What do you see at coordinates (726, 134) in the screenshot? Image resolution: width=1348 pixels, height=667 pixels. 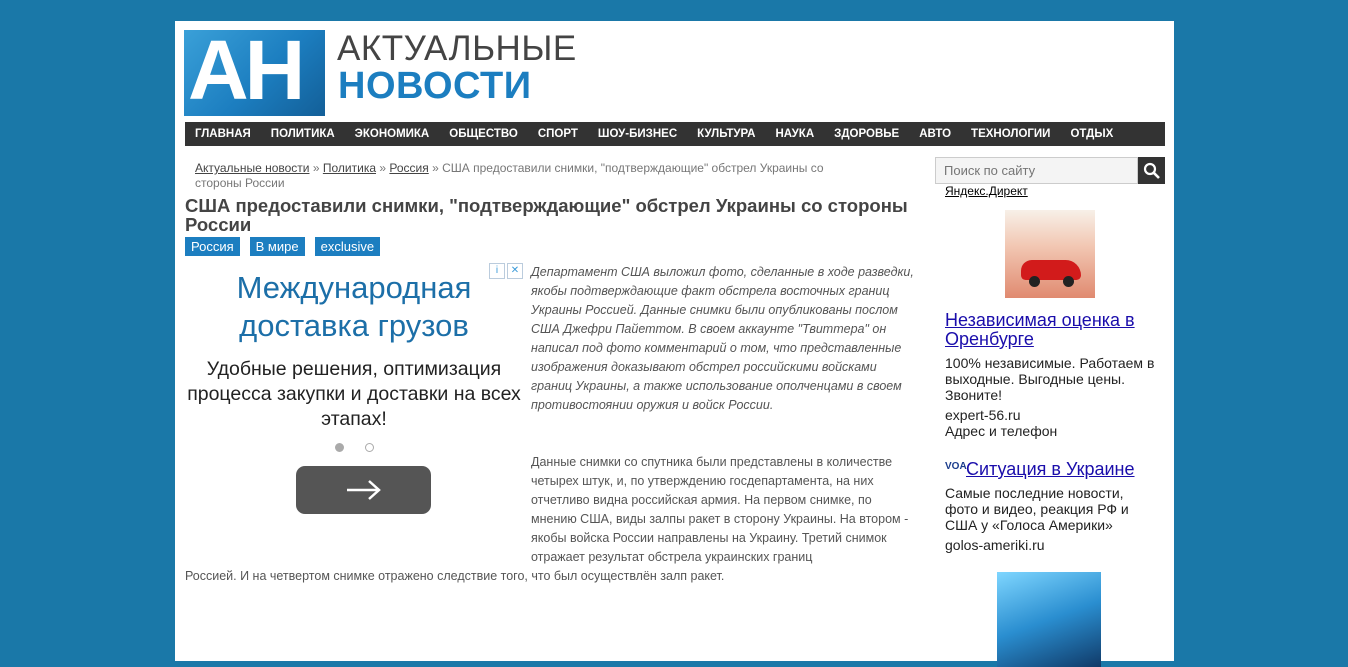 I see `nav-item-culture: КУЛЬТУРА` at bounding box center [726, 134].